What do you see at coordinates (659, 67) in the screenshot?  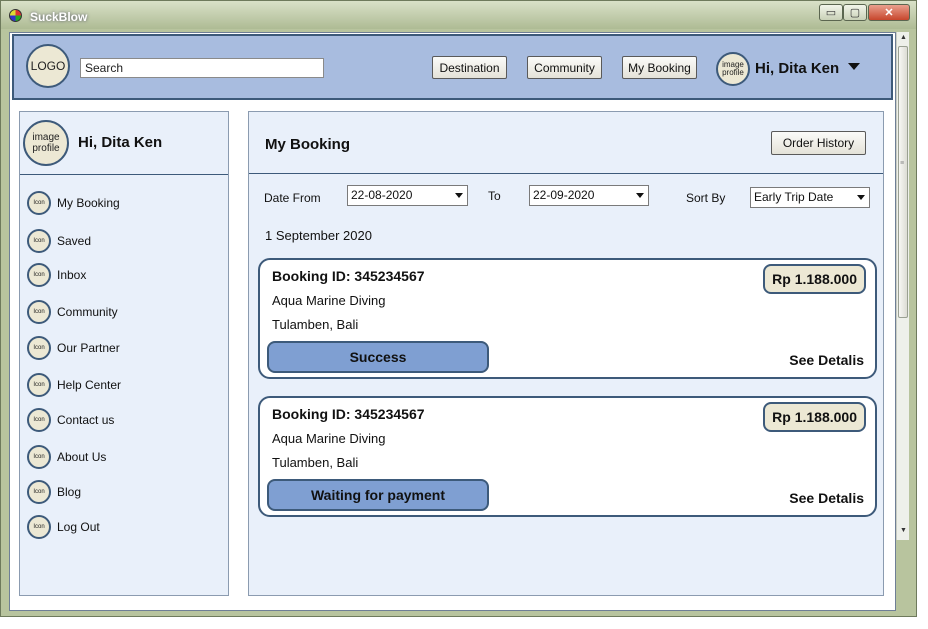 I see `nav-my-booking-button: My Booking` at bounding box center [659, 67].